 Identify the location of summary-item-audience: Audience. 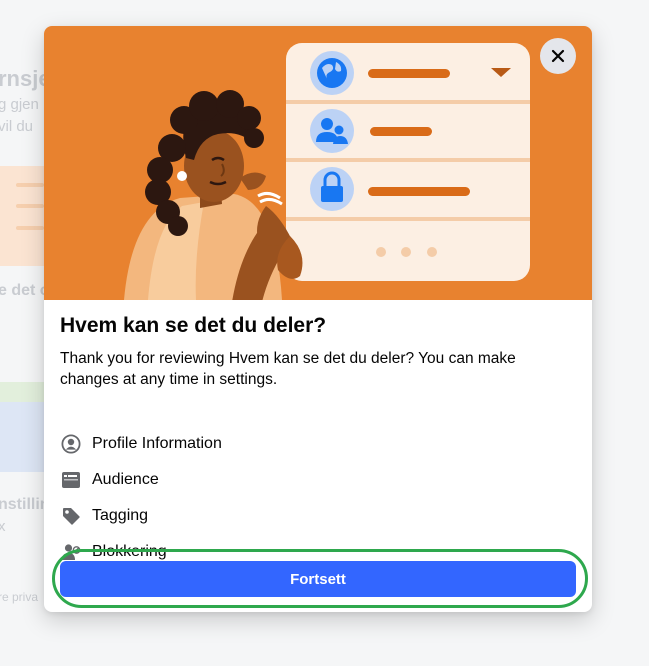
(318, 480).